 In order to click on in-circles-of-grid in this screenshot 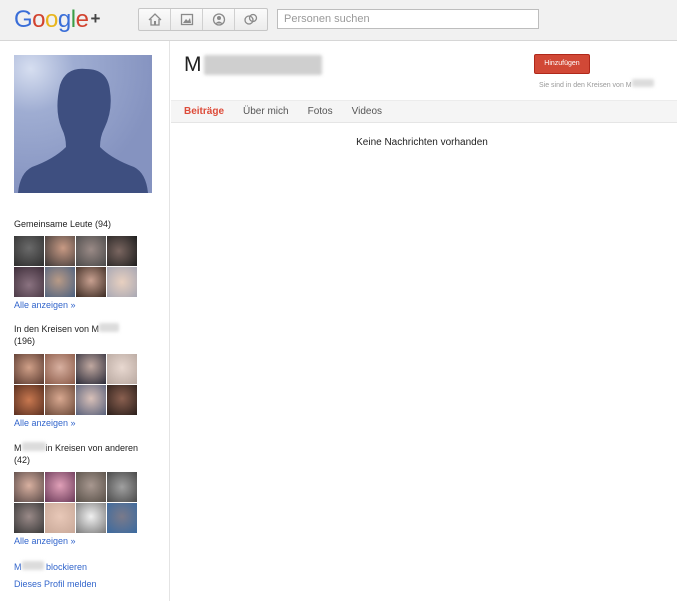, I will do `click(75, 384)`.